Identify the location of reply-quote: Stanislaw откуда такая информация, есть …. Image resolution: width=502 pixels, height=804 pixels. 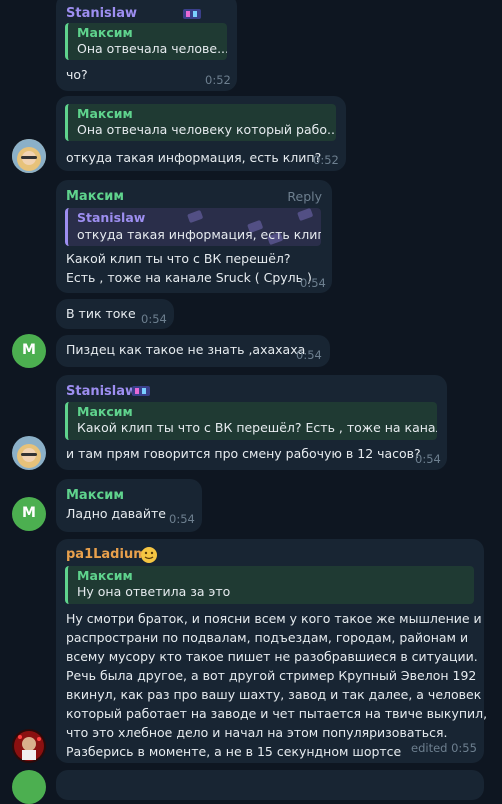
(193, 227).